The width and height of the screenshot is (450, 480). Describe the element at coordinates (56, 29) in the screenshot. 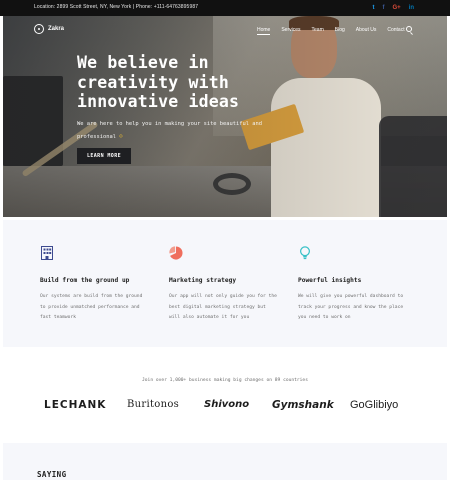

I see `brand-name: Zakra` at that location.